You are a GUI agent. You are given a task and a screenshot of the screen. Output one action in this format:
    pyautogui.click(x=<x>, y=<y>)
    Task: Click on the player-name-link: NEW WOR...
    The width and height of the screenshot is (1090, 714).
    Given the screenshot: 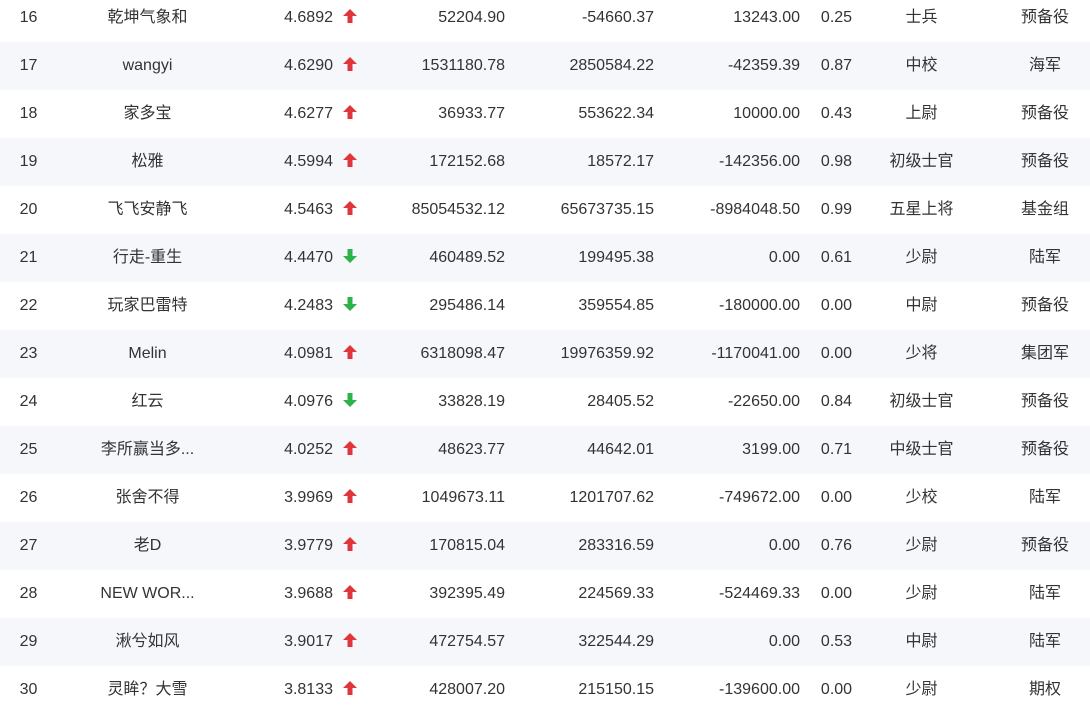 What is the action you would take?
    pyautogui.click(x=147, y=594)
    